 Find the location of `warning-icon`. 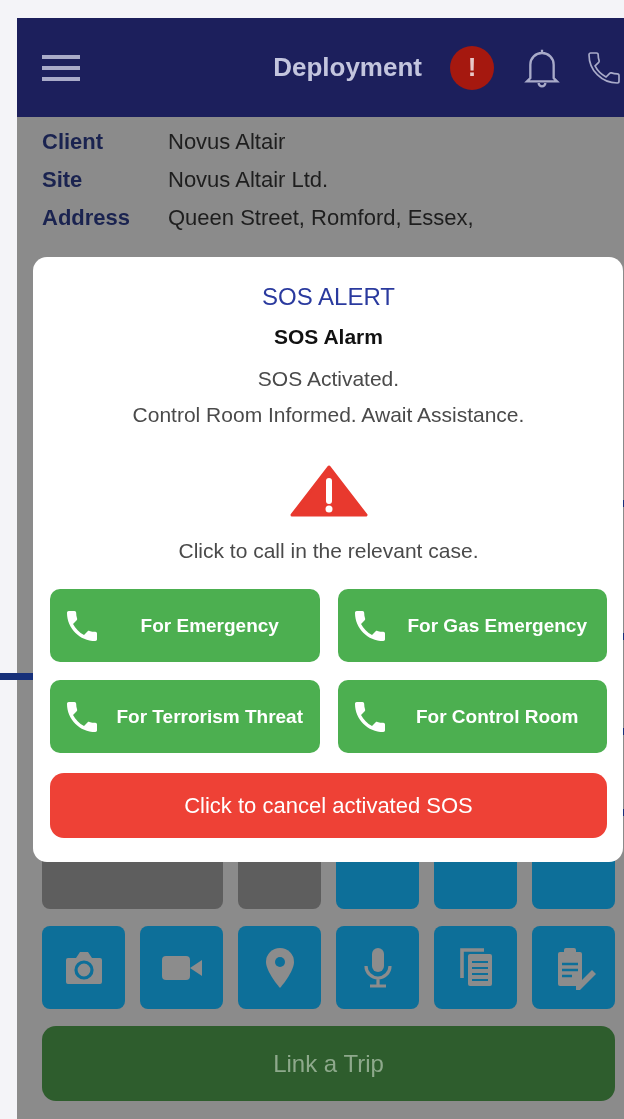

warning-icon is located at coordinates (328, 491).